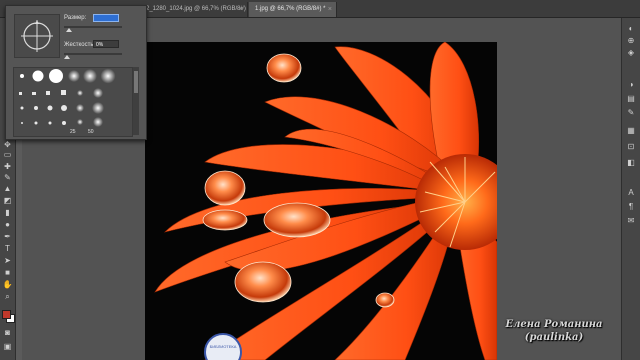 This screenshot has height=360, width=640. What do you see at coordinates (7, 155) in the screenshot?
I see `marquee-icon: ▭` at bounding box center [7, 155].